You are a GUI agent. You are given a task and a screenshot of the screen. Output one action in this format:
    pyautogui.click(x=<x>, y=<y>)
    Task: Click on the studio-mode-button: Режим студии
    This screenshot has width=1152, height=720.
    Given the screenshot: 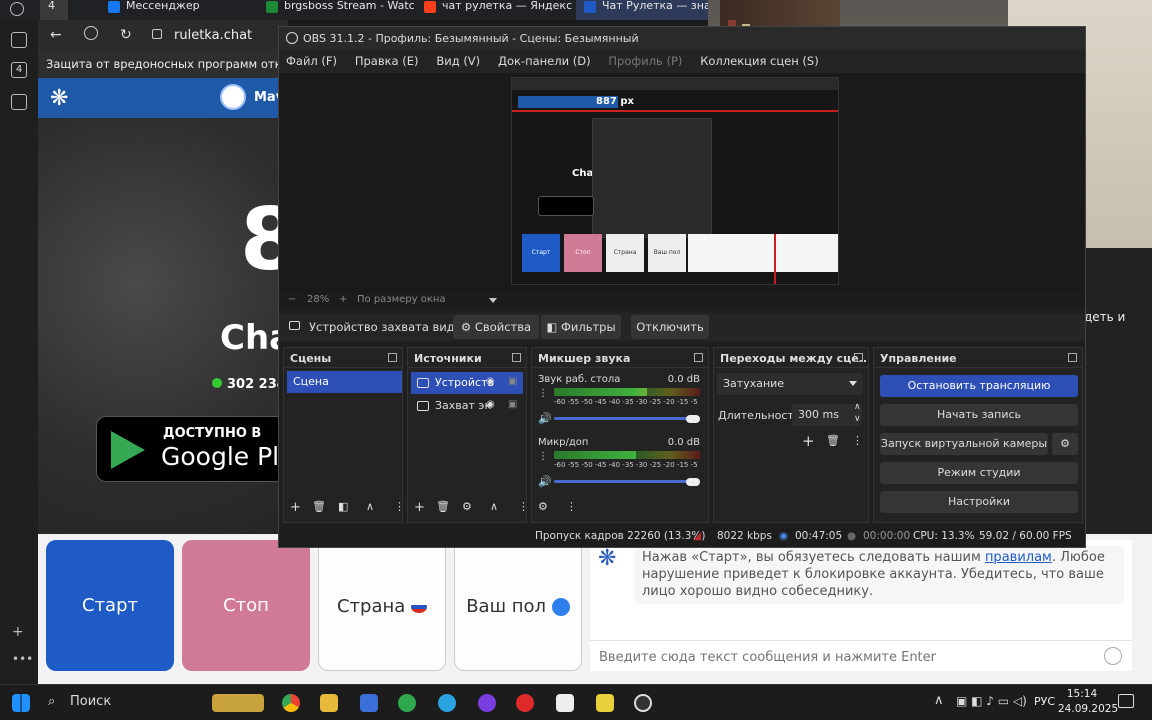 What is the action you would take?
    pyautogui.click(x=979, y=473)
    